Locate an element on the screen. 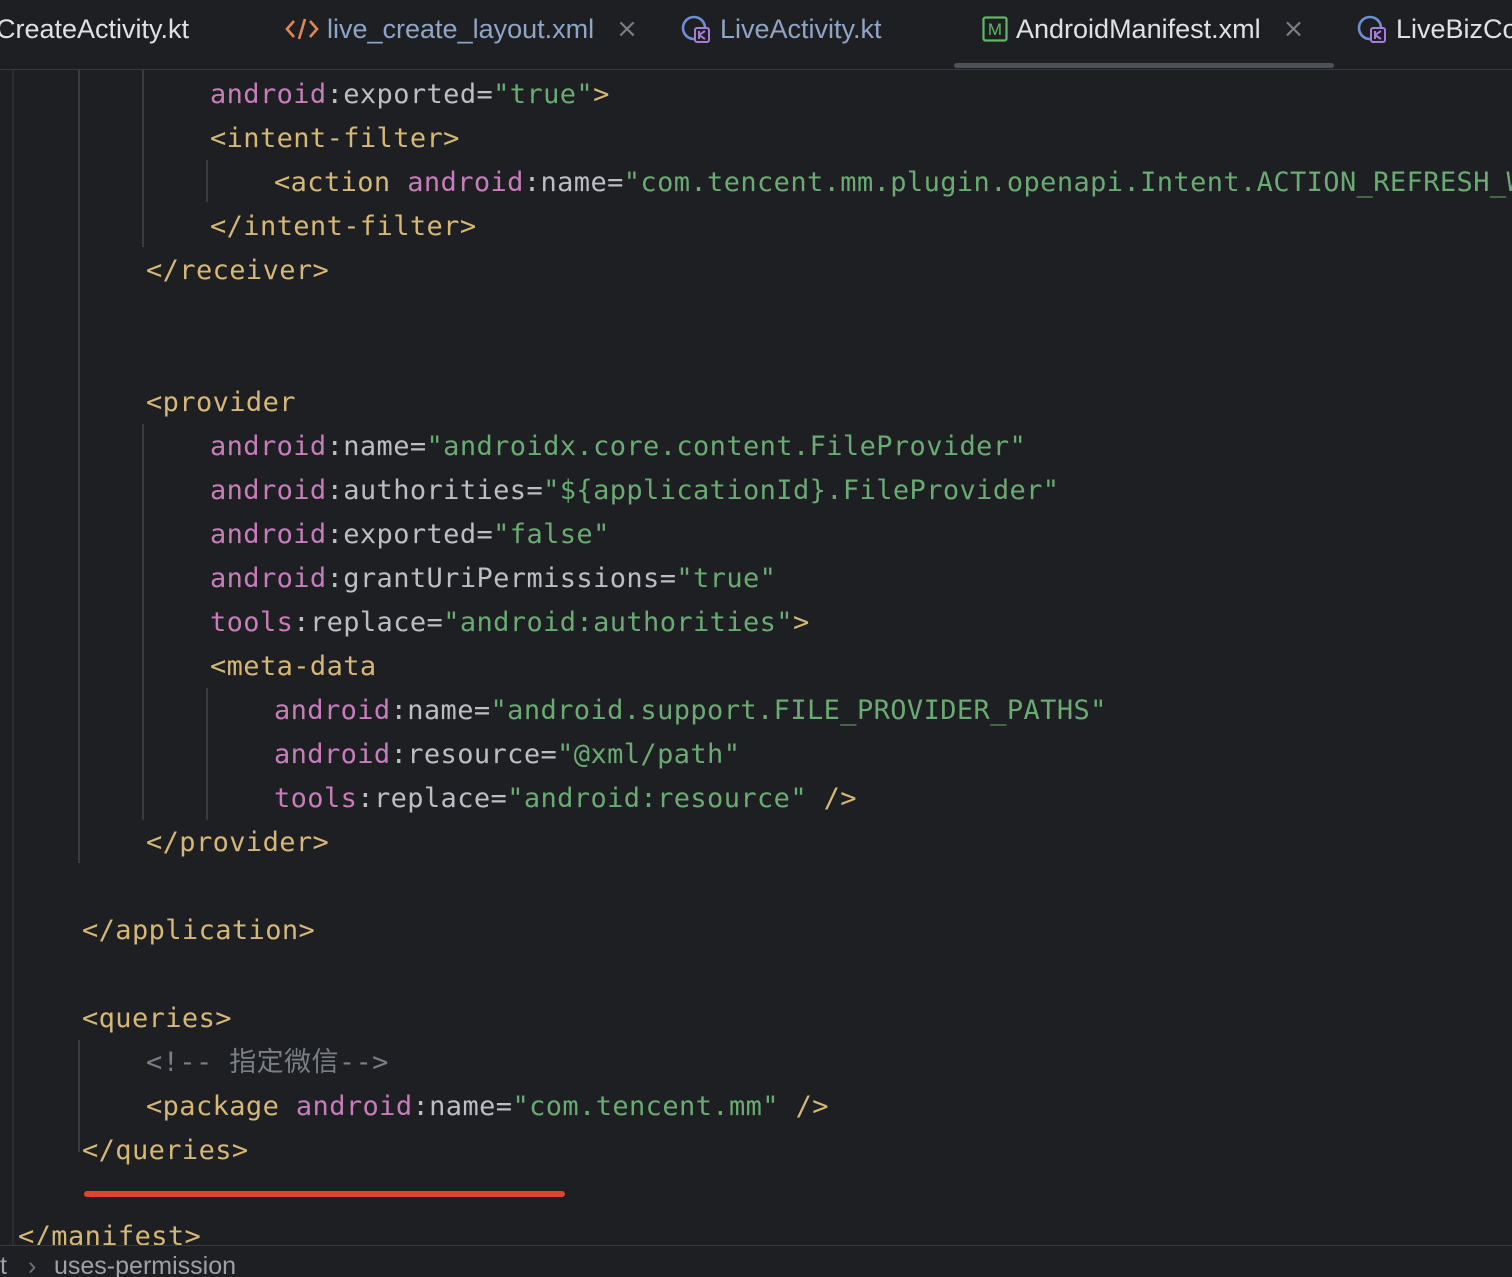 The width and height of the screenshot is (1512, 1277). code-line: android:exported="true"> is located at coordinates (410, 94).